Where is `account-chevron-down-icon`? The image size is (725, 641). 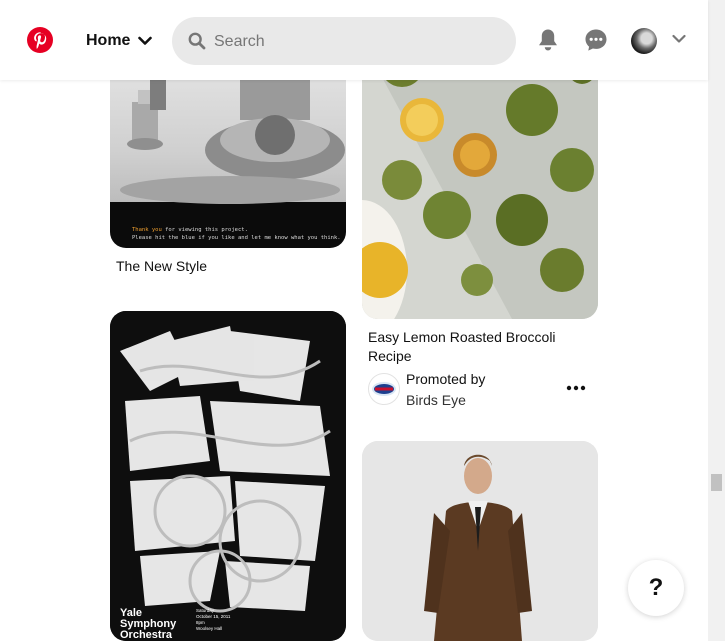
account-chevron-down-icon is located at coordinates (679, 39).